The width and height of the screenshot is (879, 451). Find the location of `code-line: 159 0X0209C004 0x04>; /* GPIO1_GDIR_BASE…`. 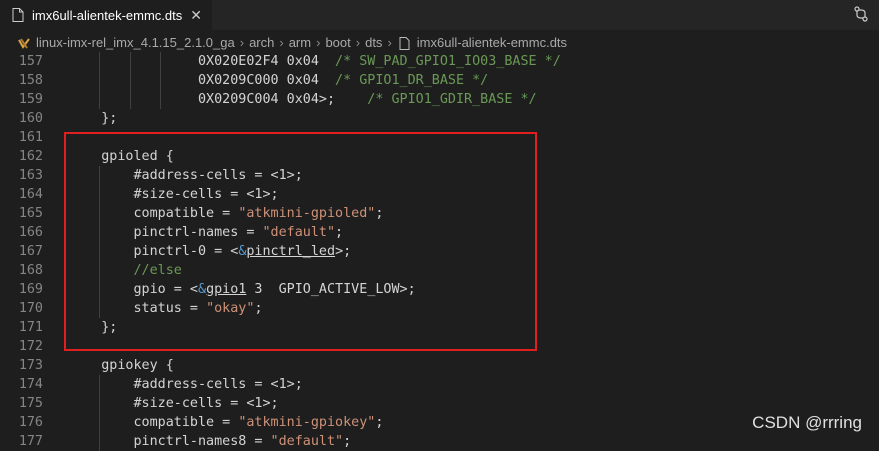

code-line: 159 0X0209C004 0x04>; /* GPIO1_GDIR_BASE… is located at coordinates (439, 99).